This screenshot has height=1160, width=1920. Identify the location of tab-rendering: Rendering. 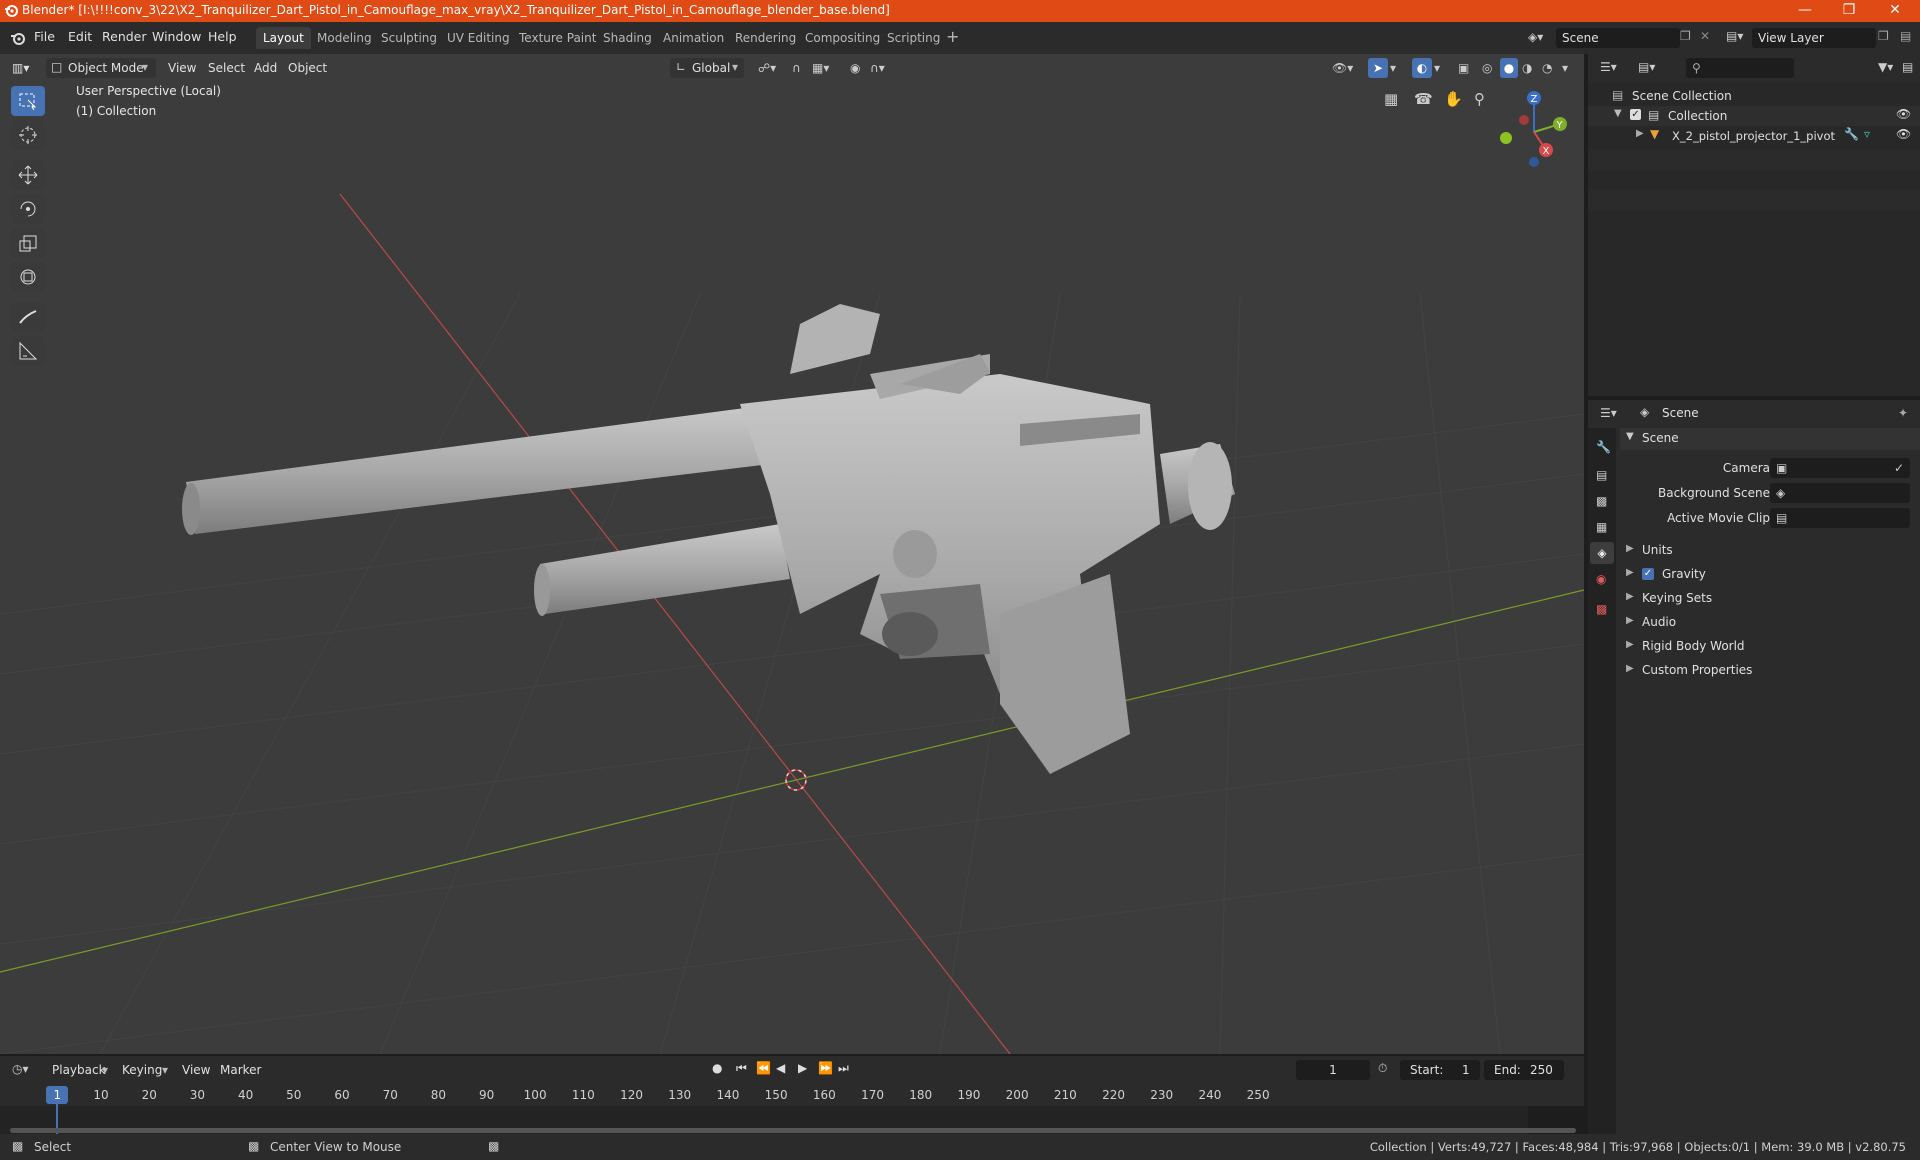
(765, 38).